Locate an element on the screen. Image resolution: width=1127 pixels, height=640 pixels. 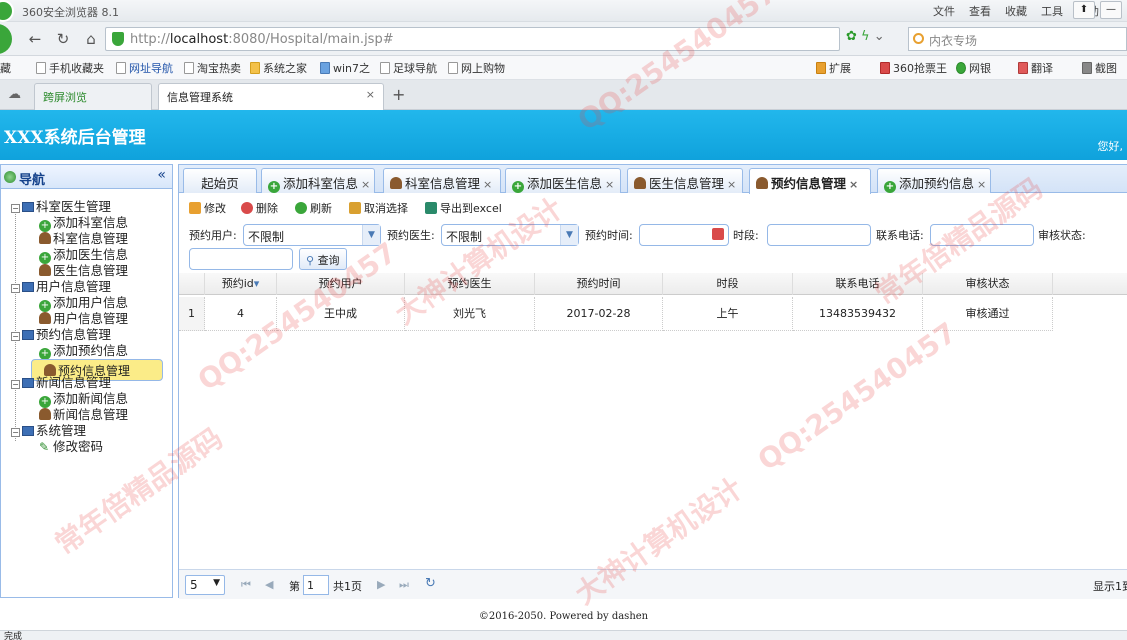
page-size-select: 5 ▼ is located at coordinates (205, 585).